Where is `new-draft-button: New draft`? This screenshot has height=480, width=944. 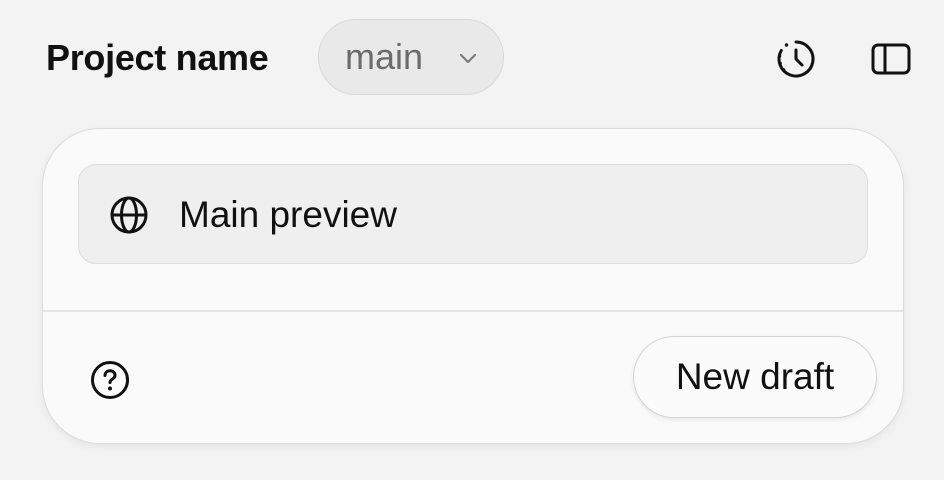
new-draft-button: New draft is located at coordinates (755, 377).